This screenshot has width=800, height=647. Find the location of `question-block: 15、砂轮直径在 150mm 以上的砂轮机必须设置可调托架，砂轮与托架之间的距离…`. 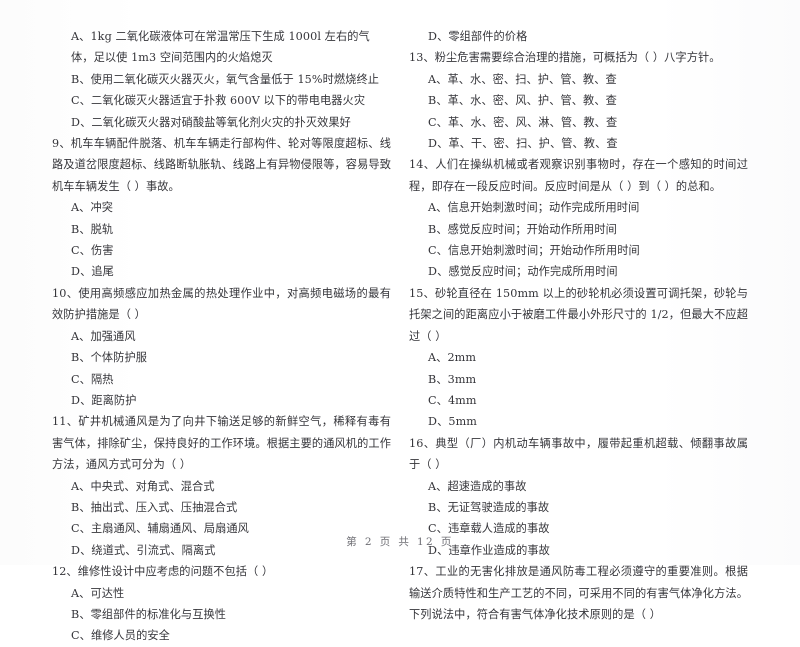

question-block: 15、砂轮直径在 150mm 以上的砂轮机必须设置可调托架，砂轮与托架之间的距离… is located at coordinates (578, 358).